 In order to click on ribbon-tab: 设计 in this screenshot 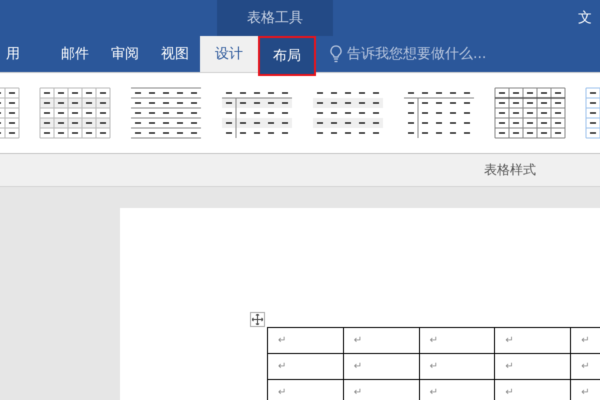, I will do `click(229, 54)`.